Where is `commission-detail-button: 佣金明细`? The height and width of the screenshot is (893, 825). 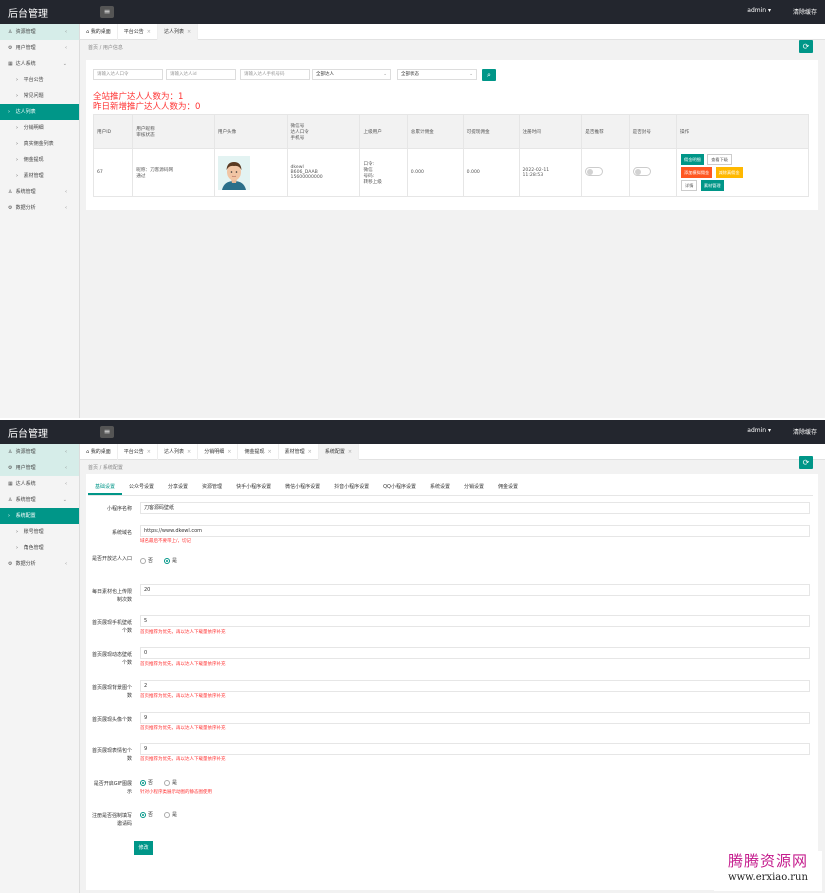 commission-detail-button: 佣金明细 is located at coordinates (692, 159).